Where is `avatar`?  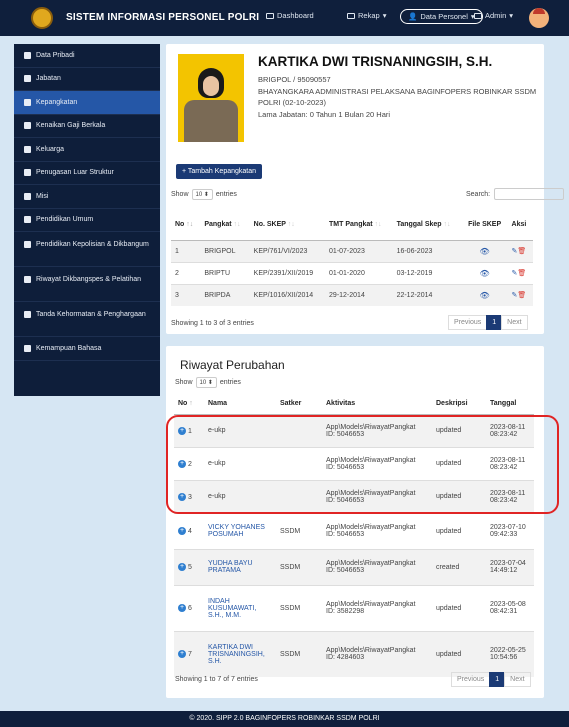 avatar is located at coordinates (539, 18).